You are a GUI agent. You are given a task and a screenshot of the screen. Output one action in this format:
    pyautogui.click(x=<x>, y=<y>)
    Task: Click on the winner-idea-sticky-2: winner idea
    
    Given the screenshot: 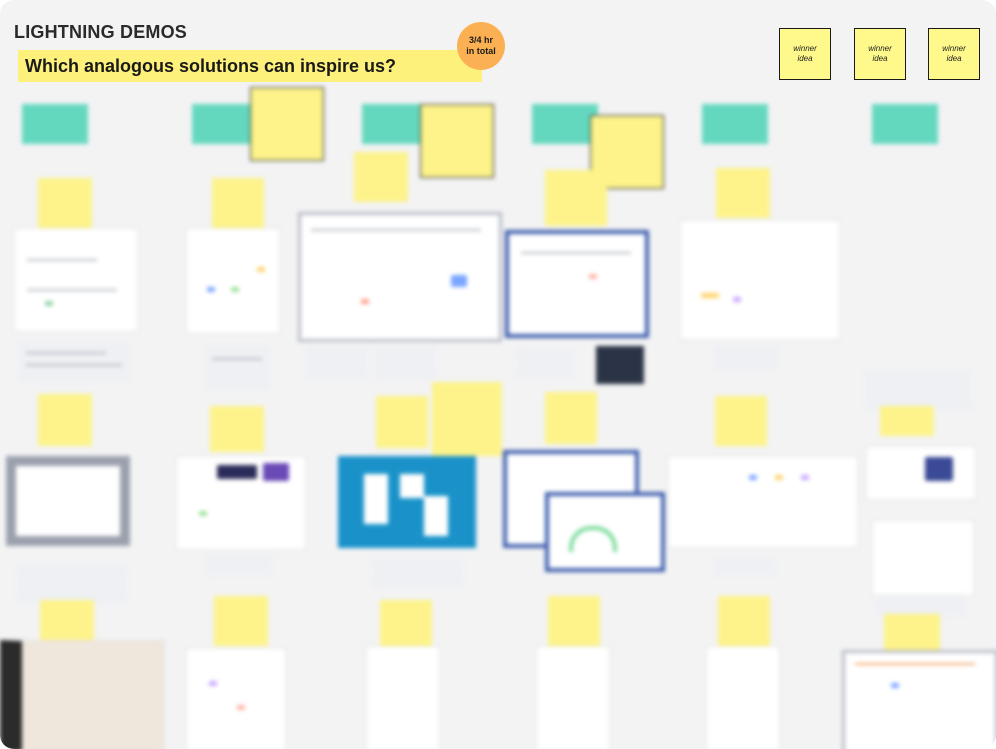 What is the action you would take?
    pyautogui.click(x=880, y=54)
    